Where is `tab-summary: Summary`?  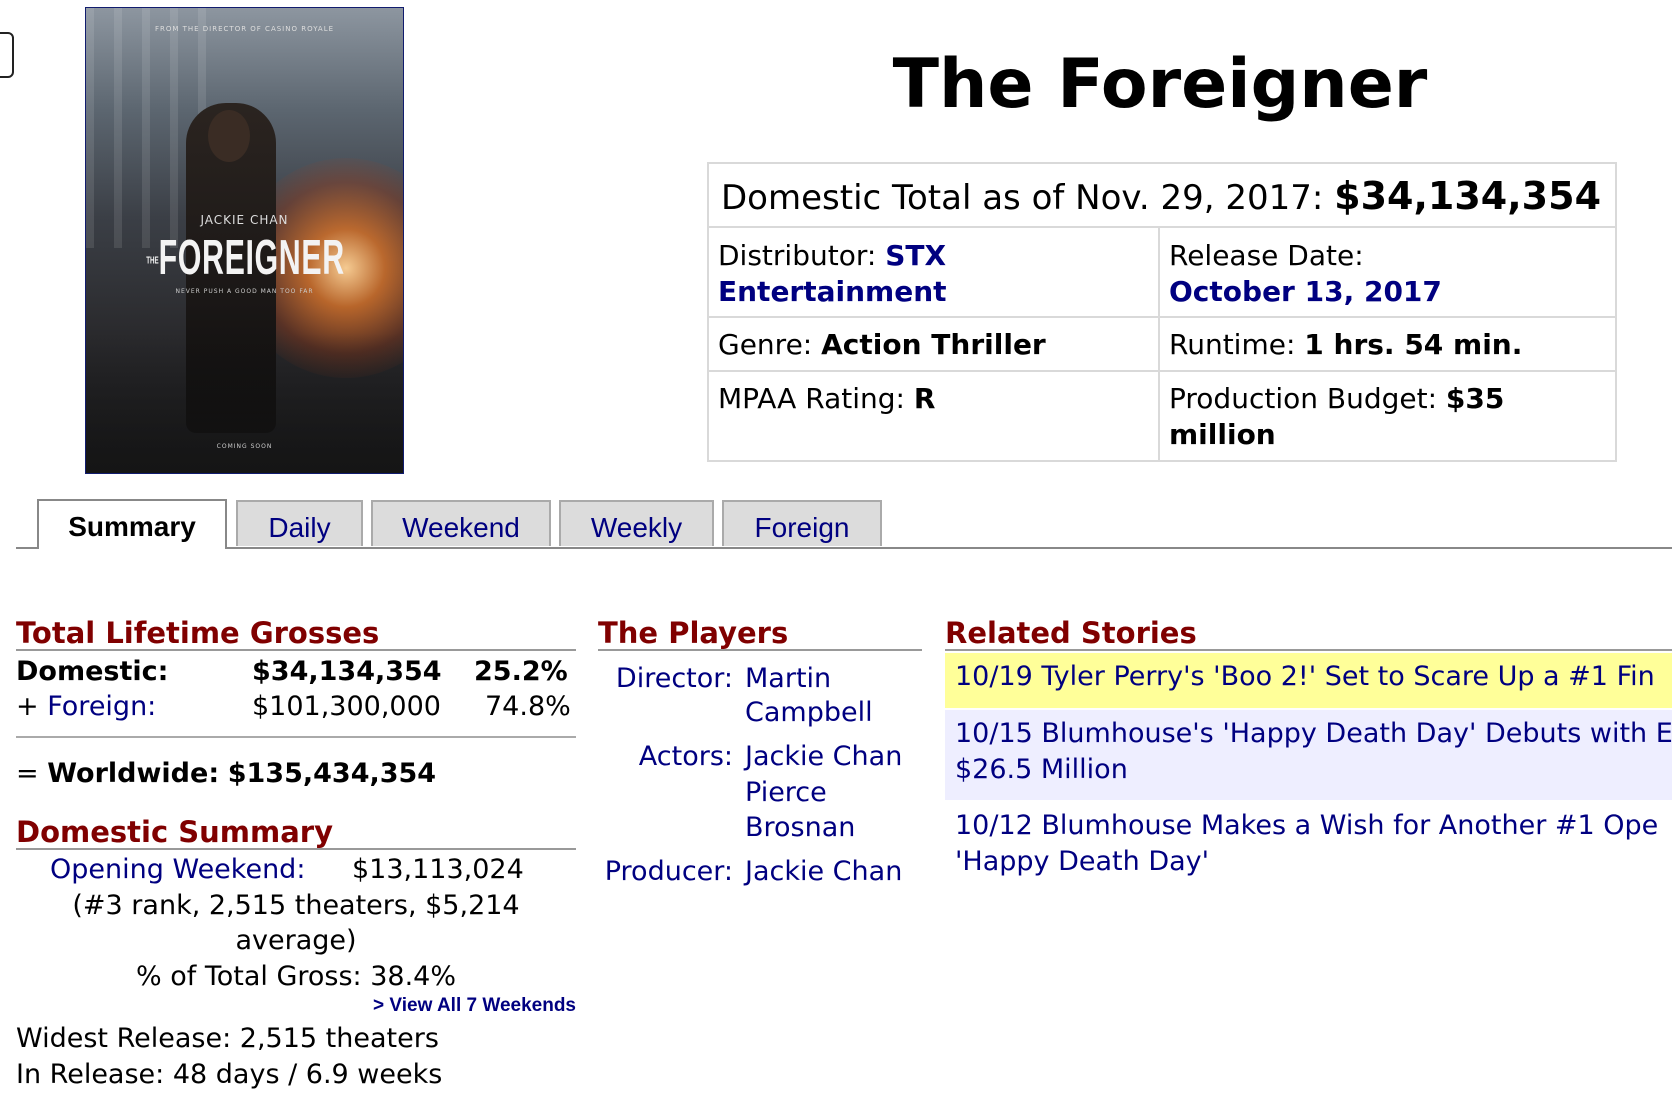 tab-summary: Summary is located at coordinates (132, 524).